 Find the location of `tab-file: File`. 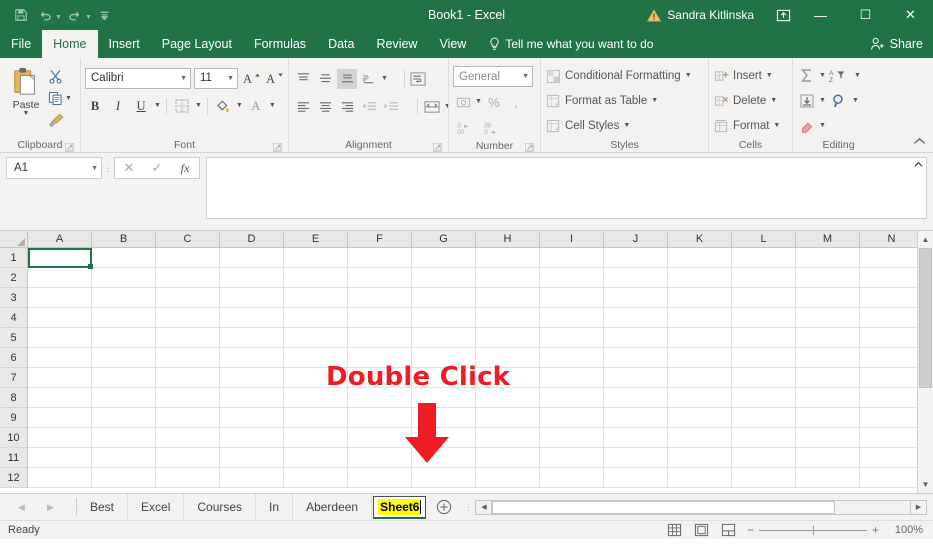

tab-file: File is located at coordinates (21, 44).